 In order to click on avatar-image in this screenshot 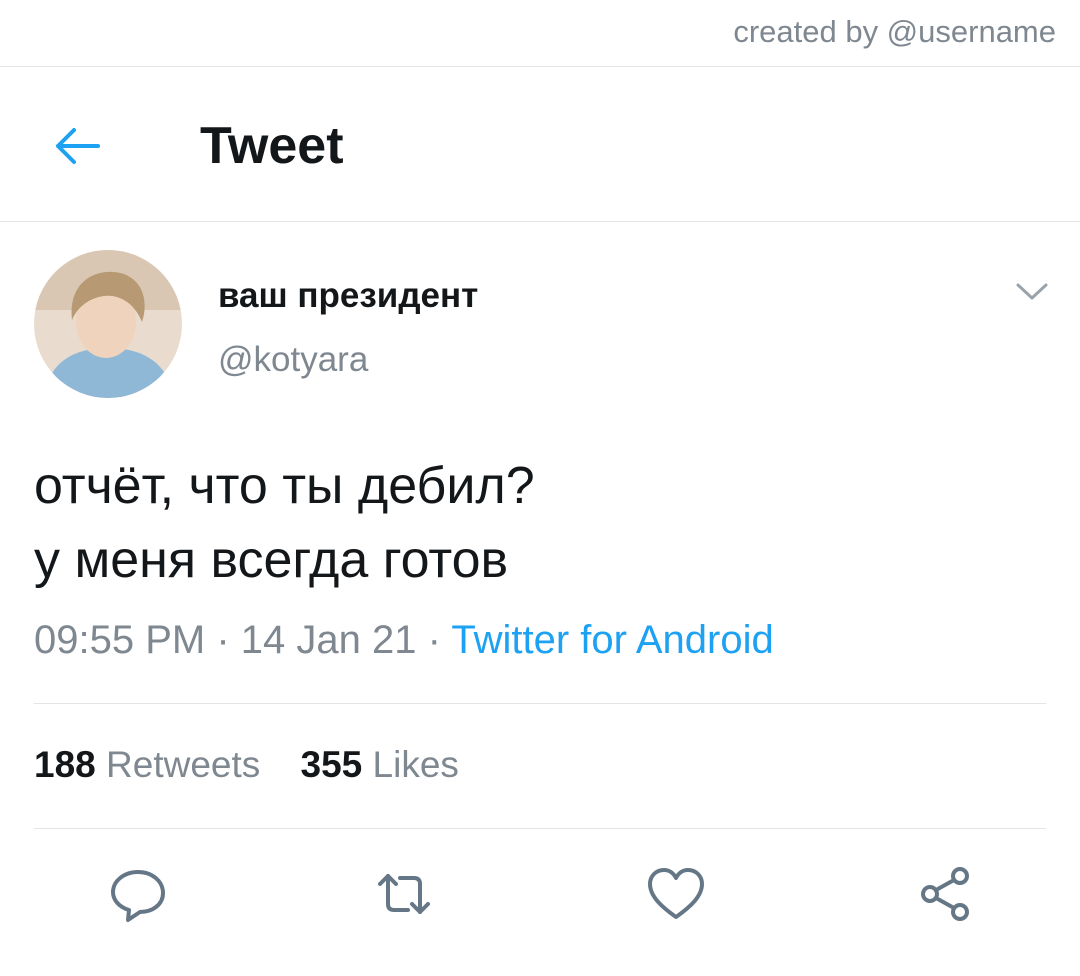, I will do `click(108, 324)`.